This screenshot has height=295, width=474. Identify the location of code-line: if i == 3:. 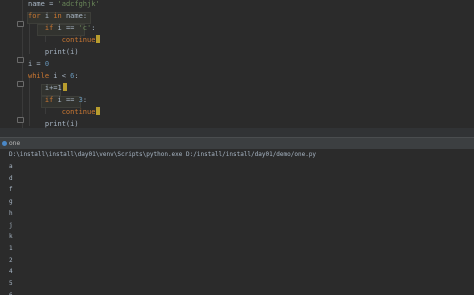
(237, 100).